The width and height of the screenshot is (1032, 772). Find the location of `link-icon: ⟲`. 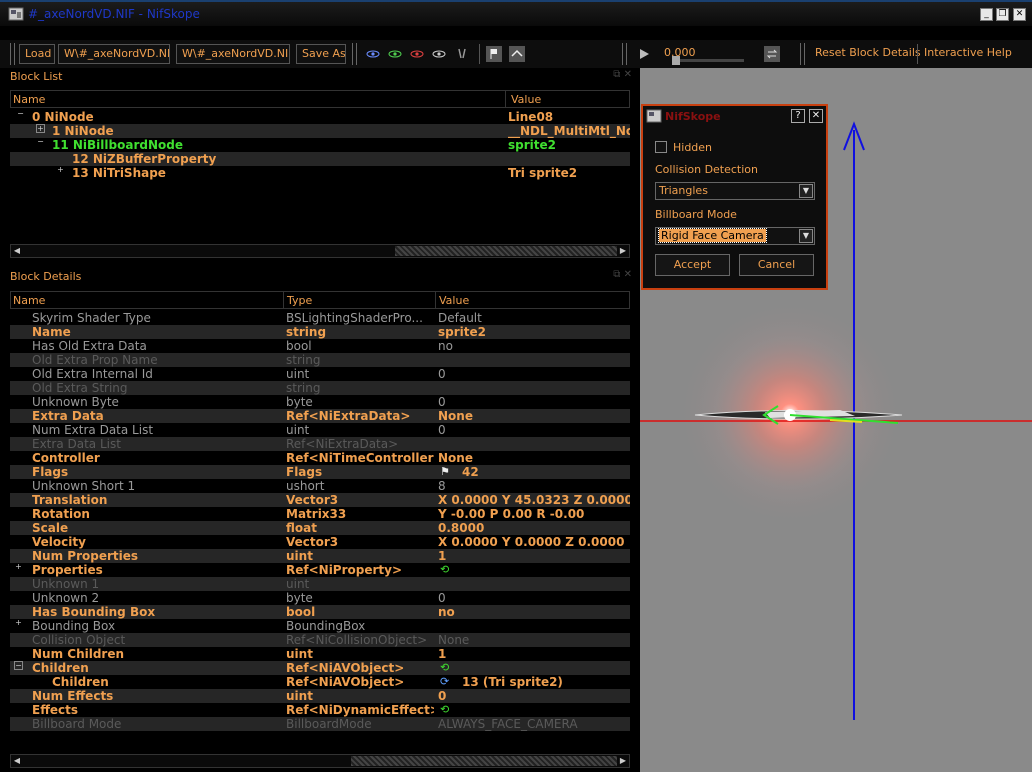

link-icon: ⟲ is located at coordinates (445, 569).